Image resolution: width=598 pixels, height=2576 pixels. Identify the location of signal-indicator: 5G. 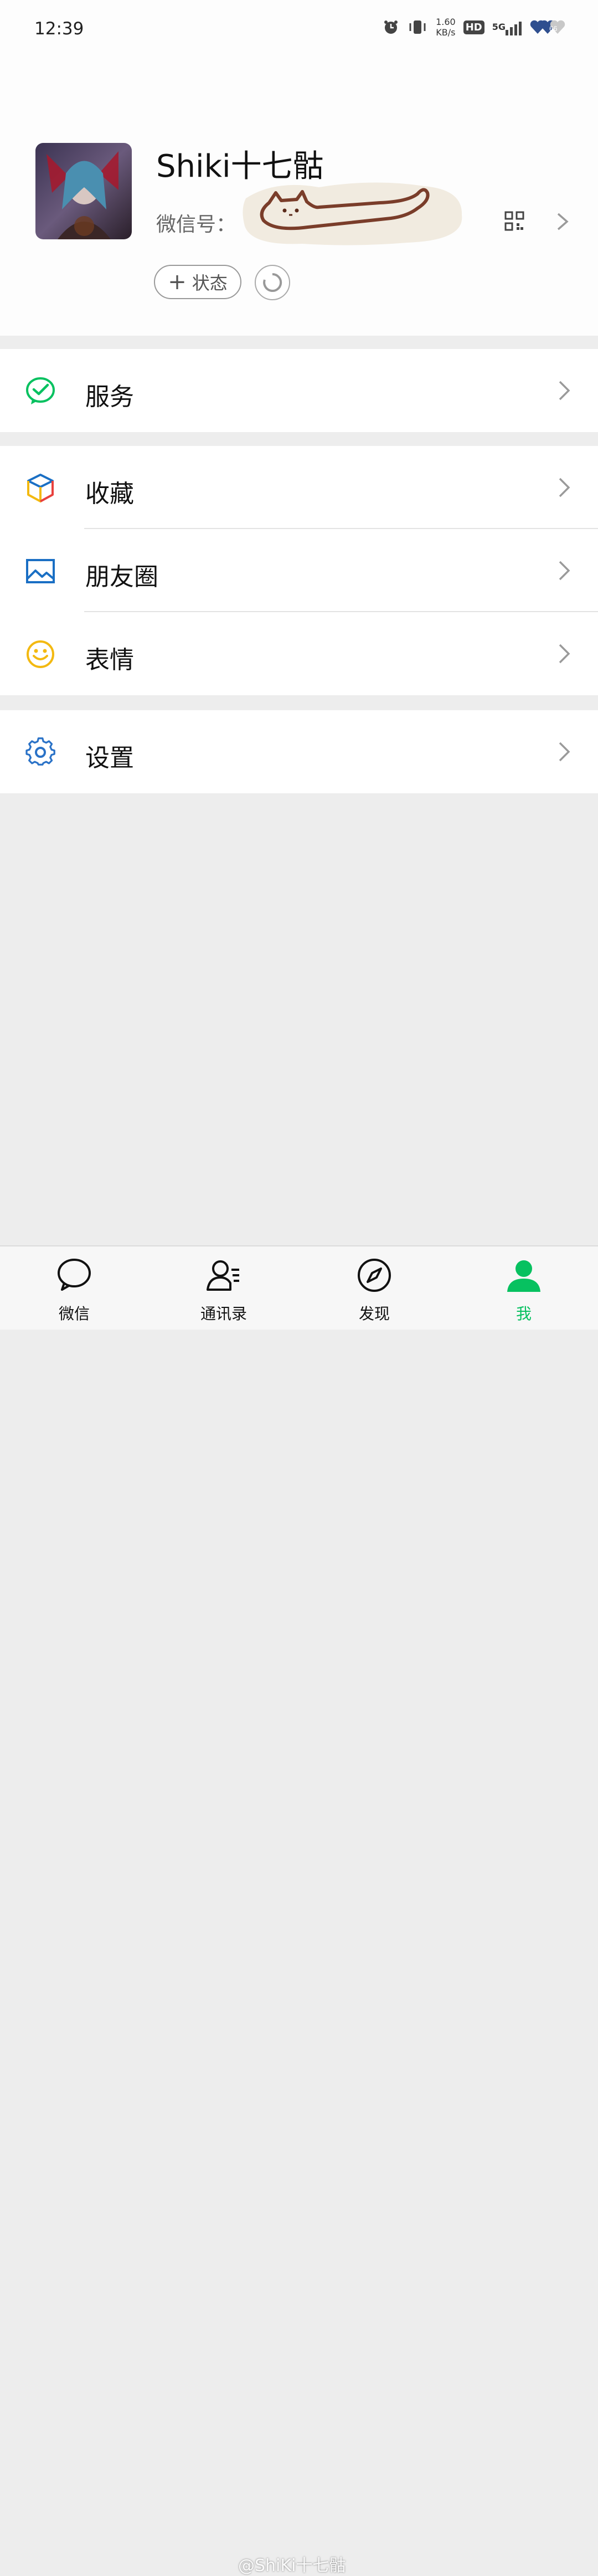
(507, 27).